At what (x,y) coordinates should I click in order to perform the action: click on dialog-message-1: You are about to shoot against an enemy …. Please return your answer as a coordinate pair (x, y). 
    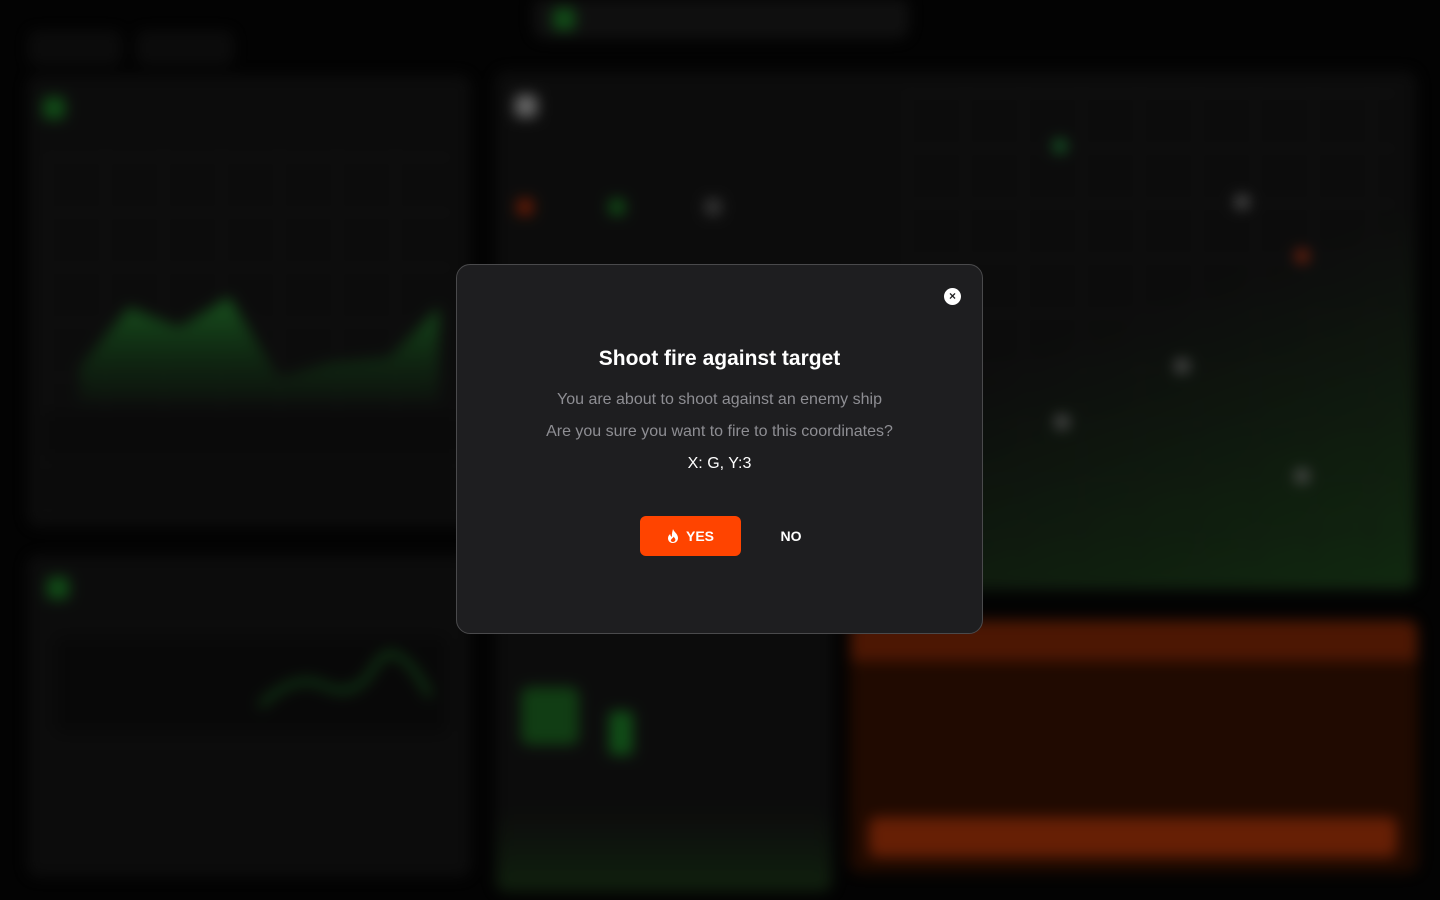
    Looking at the image, I should click on (719, 399).